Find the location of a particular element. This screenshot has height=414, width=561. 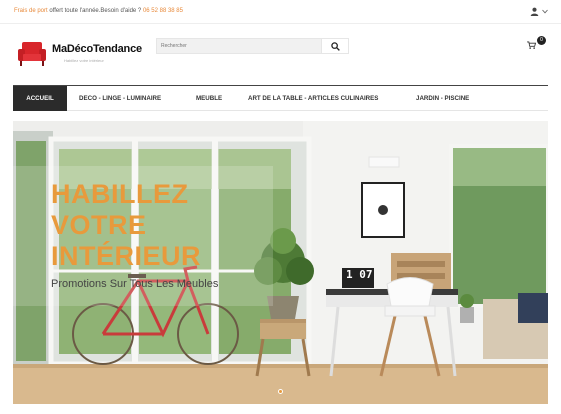

search-input is located at coordinates (239, 46).